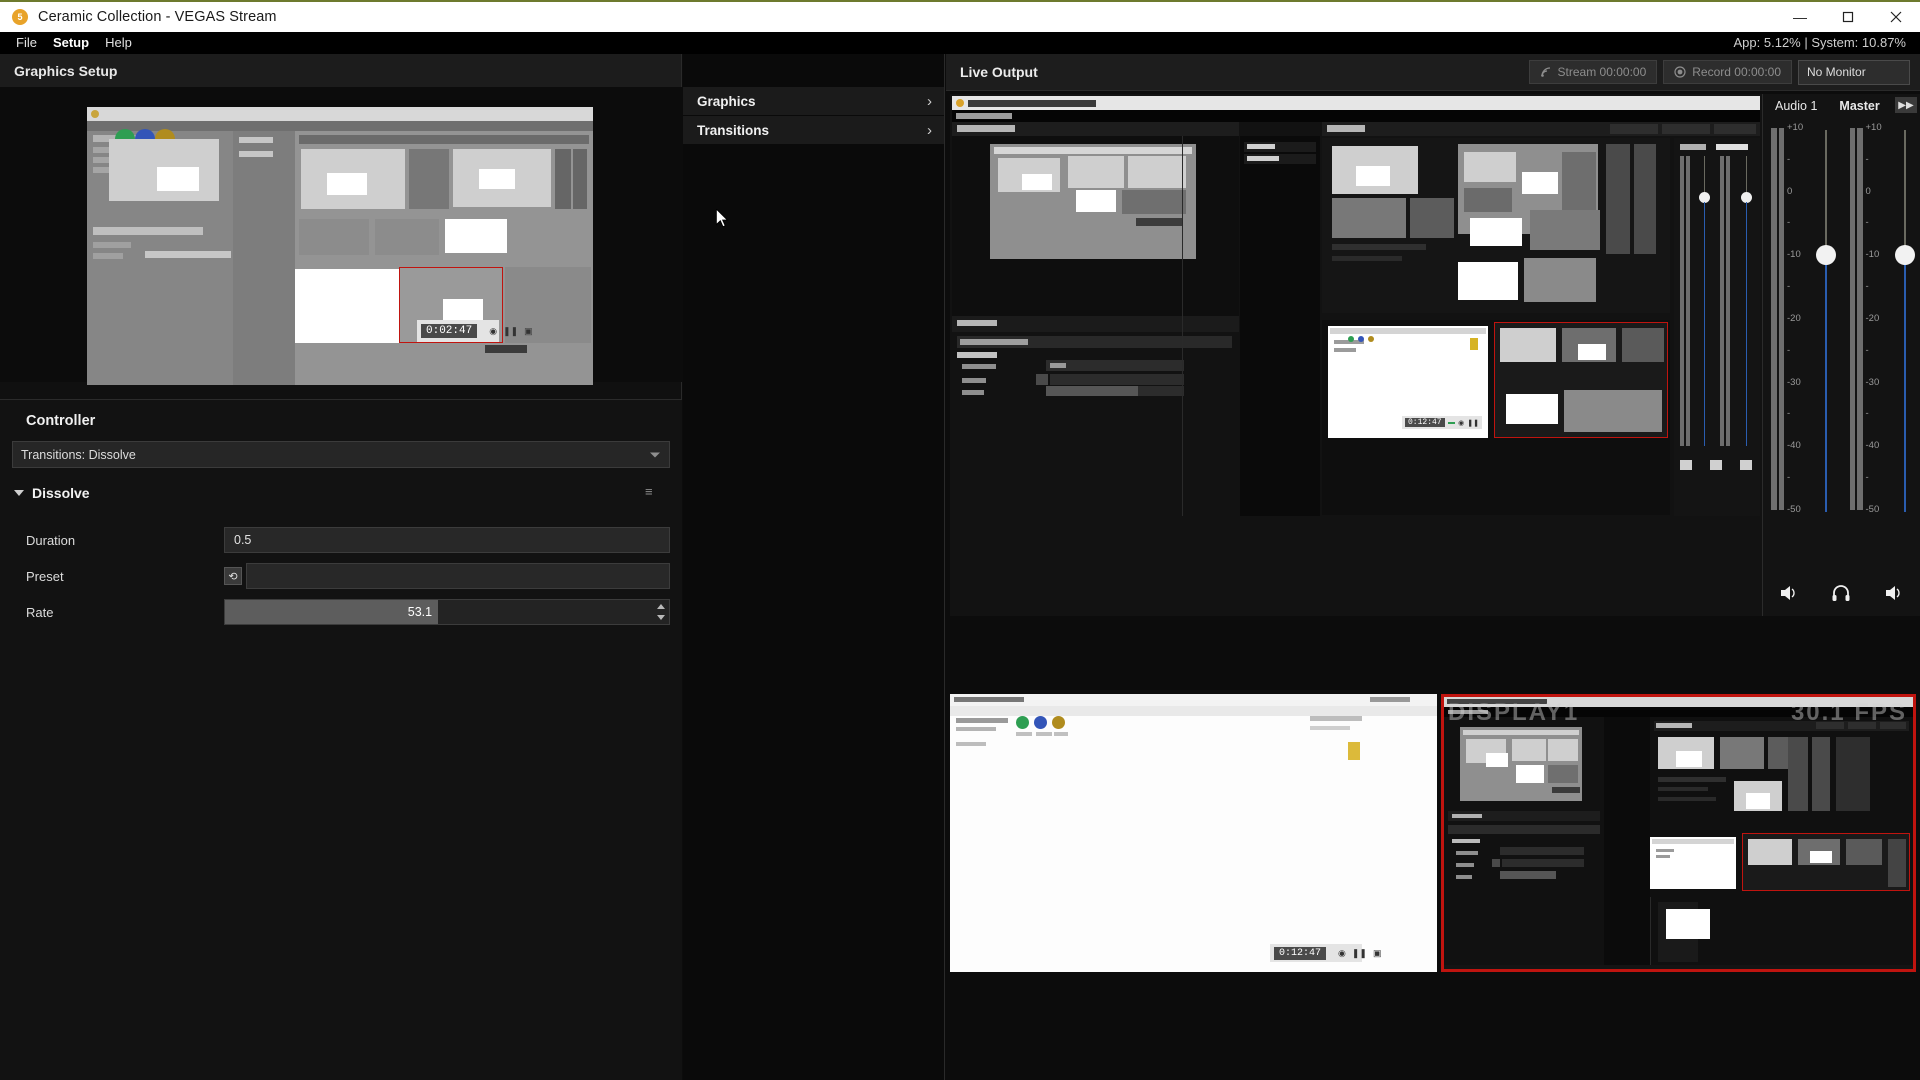 This screenshot has height=1080, width=1920. Describe the element at coordinates (1904, 385) in the screenshot. I see `master-fader-fill` at that location.